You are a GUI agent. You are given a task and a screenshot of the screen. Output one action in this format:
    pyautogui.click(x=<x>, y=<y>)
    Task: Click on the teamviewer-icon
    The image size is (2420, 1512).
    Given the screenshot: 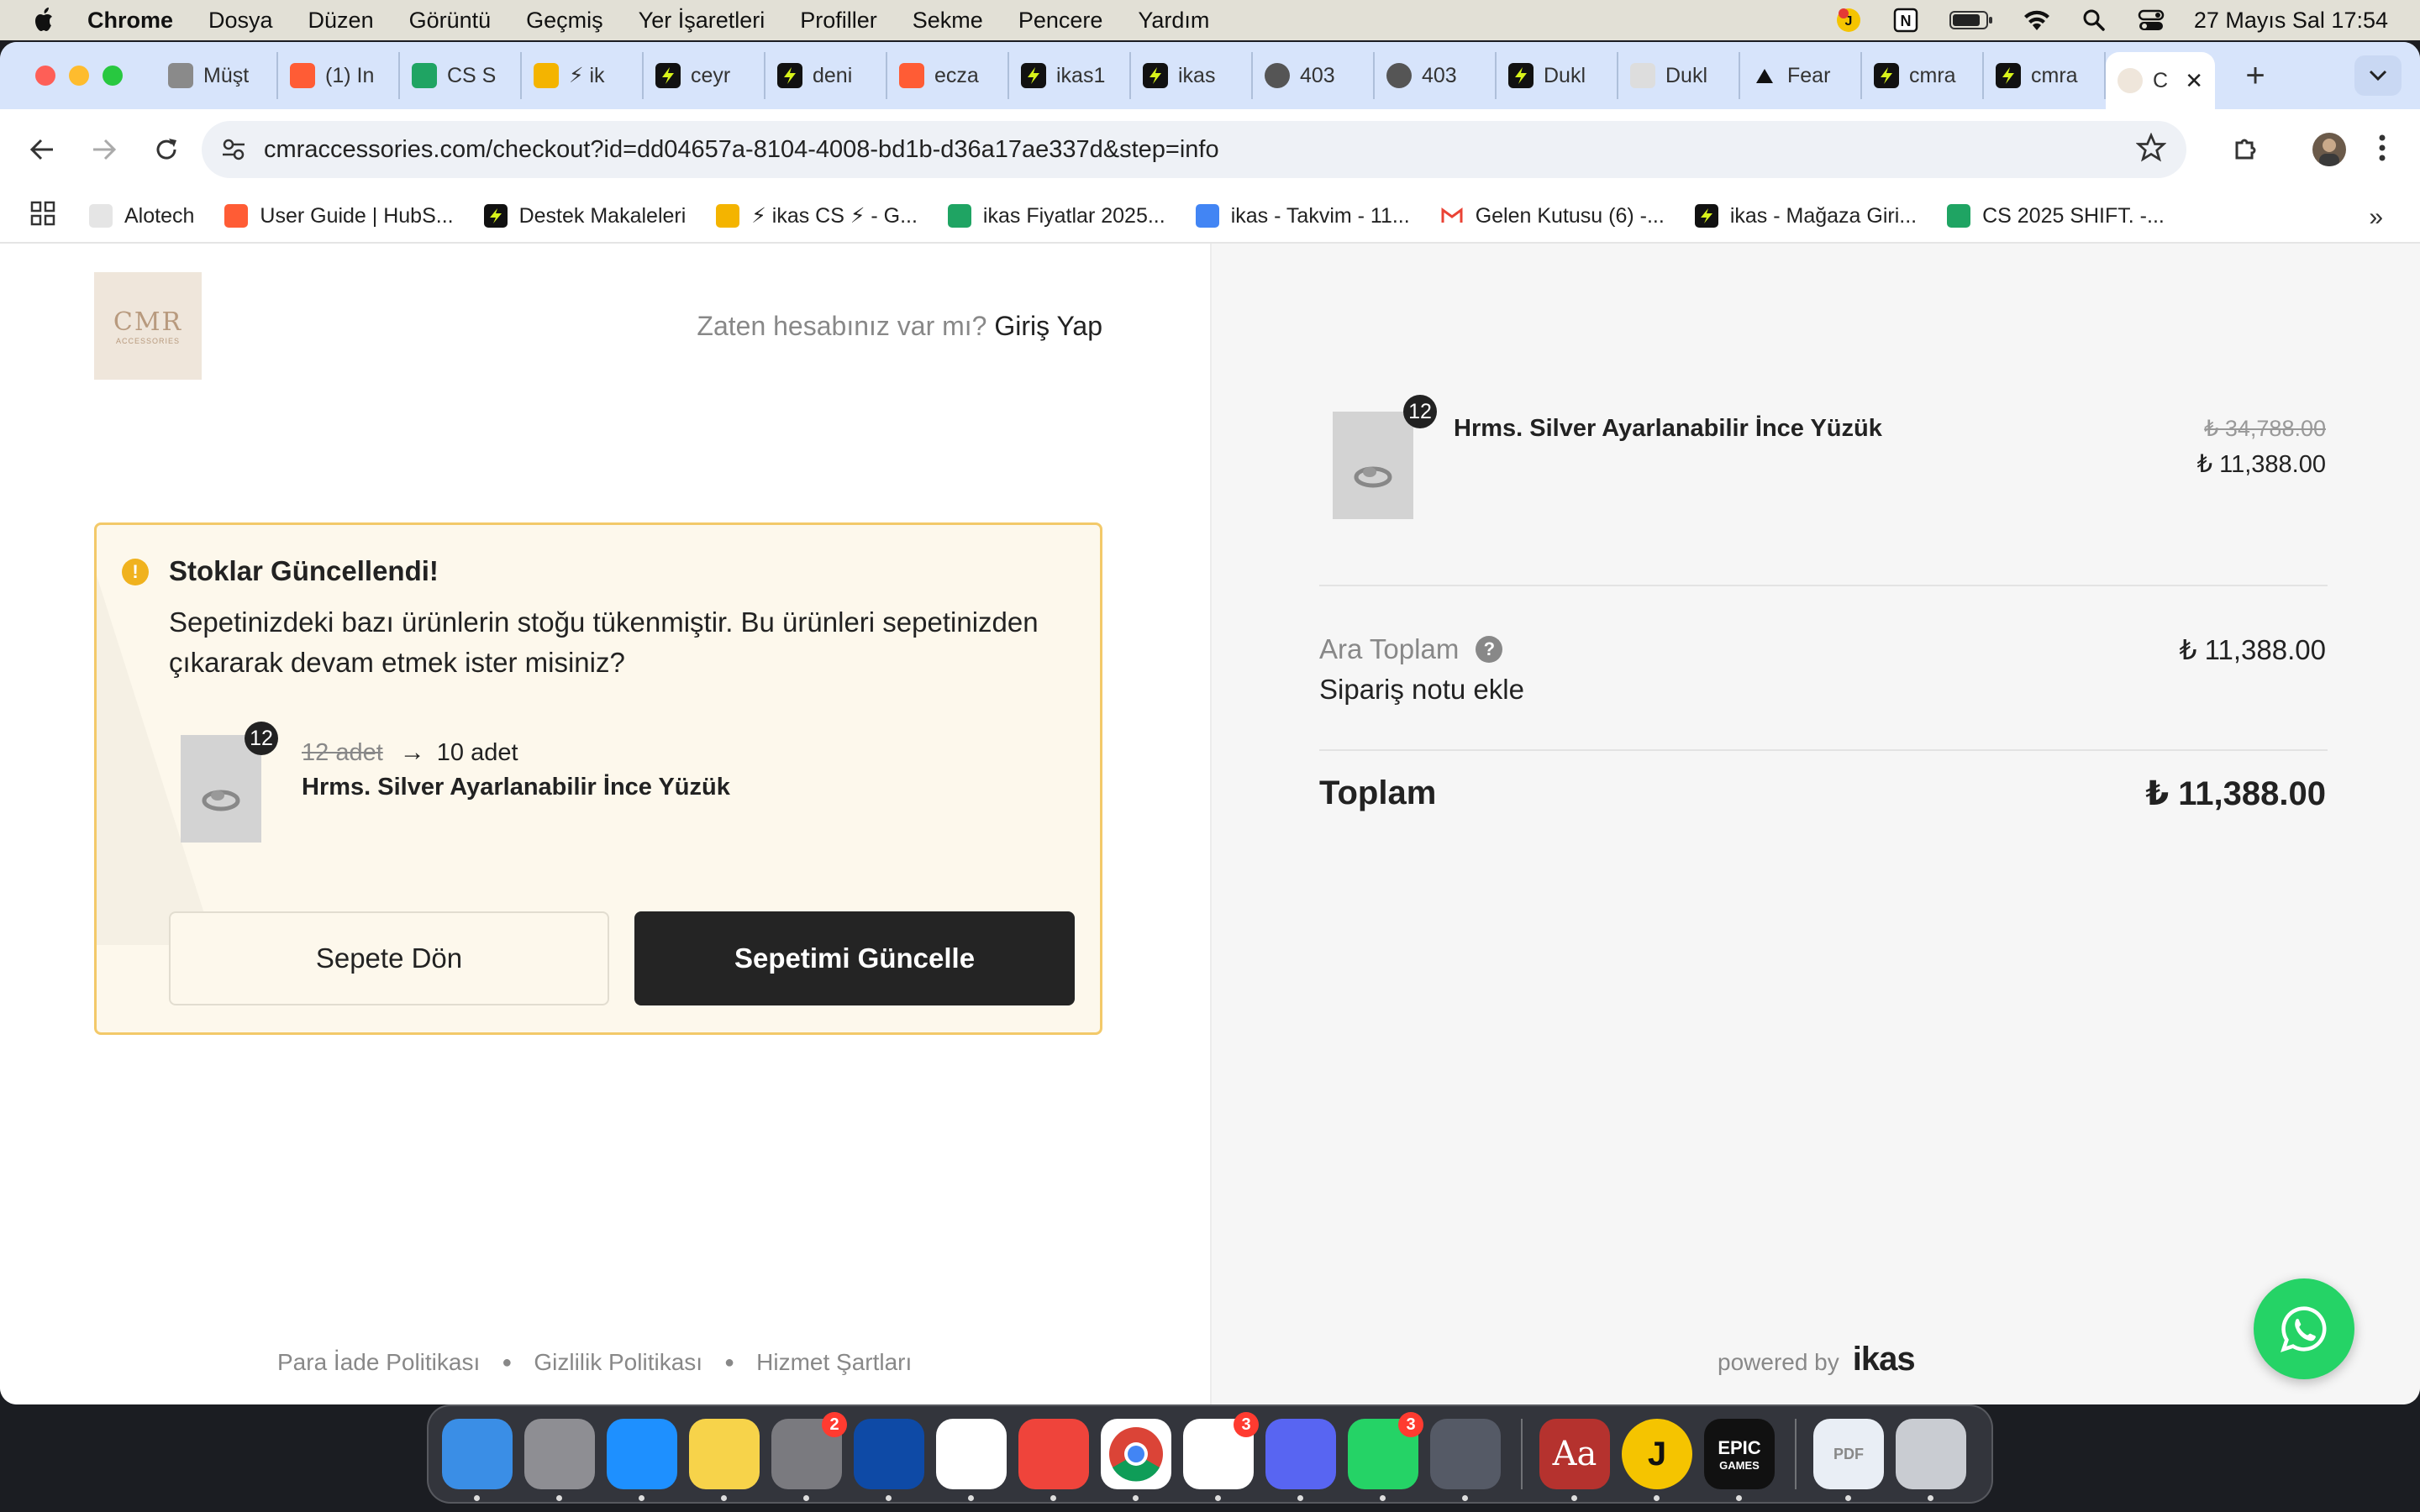 What is the action you would take?
    pyautogui.click(x=889, y=1460)
    